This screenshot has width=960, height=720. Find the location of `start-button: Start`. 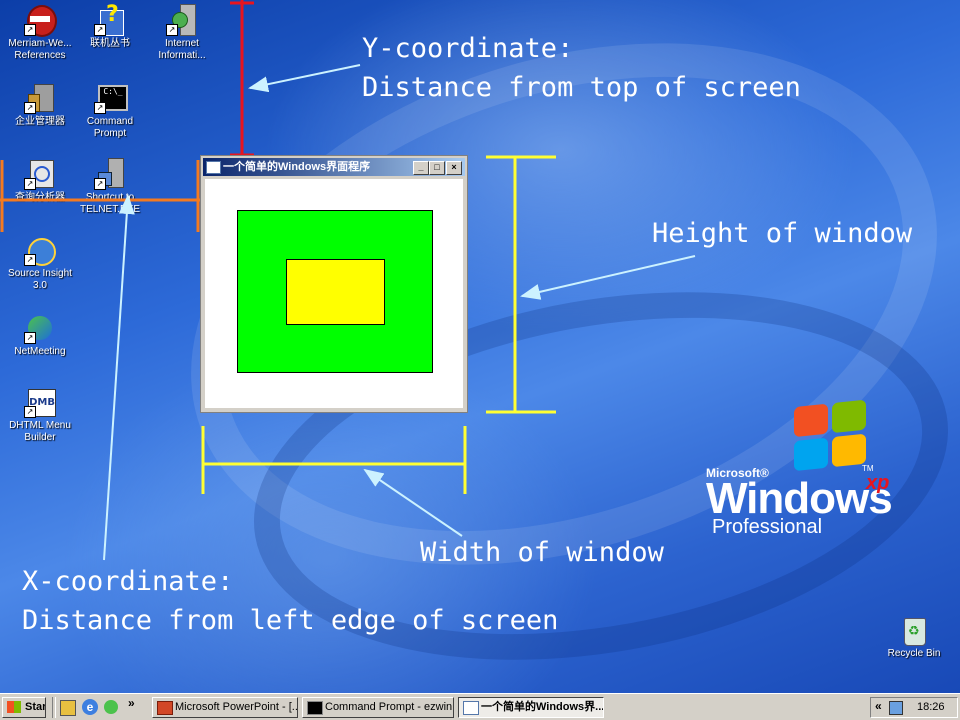

start-button: Start is located at coordinates (24, 707).